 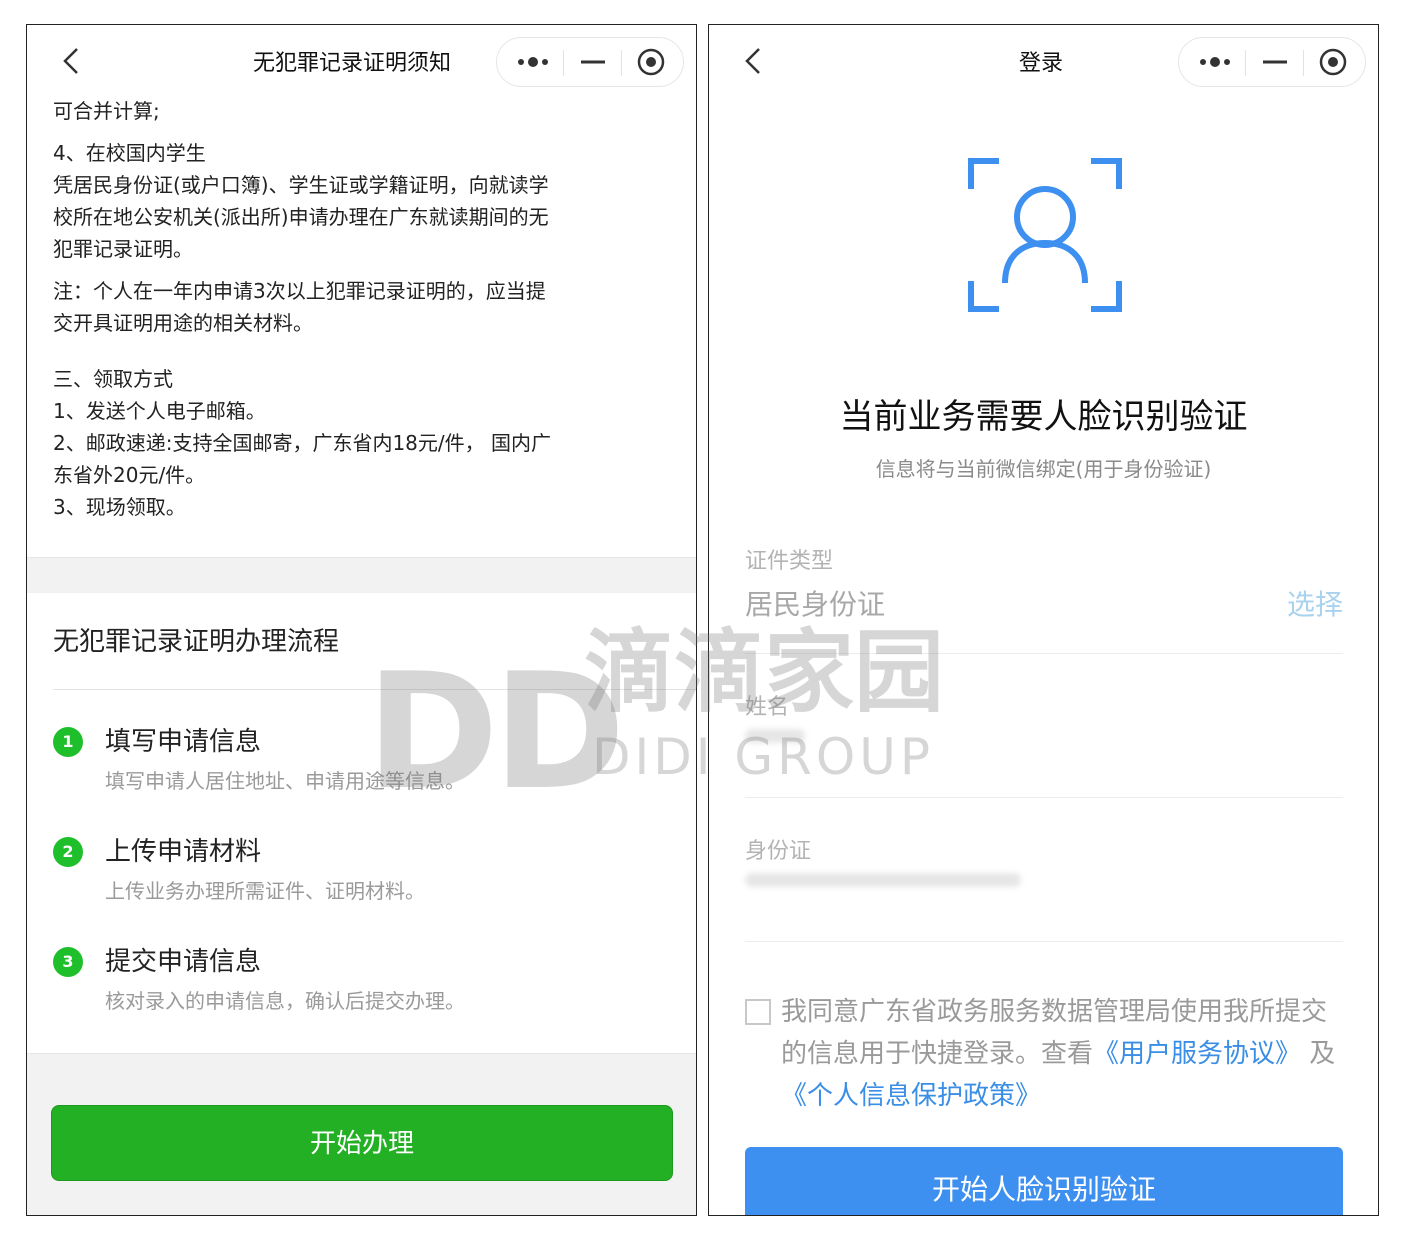 I want to click on step-title: 提交申请信息, so click(x=183, y=962).